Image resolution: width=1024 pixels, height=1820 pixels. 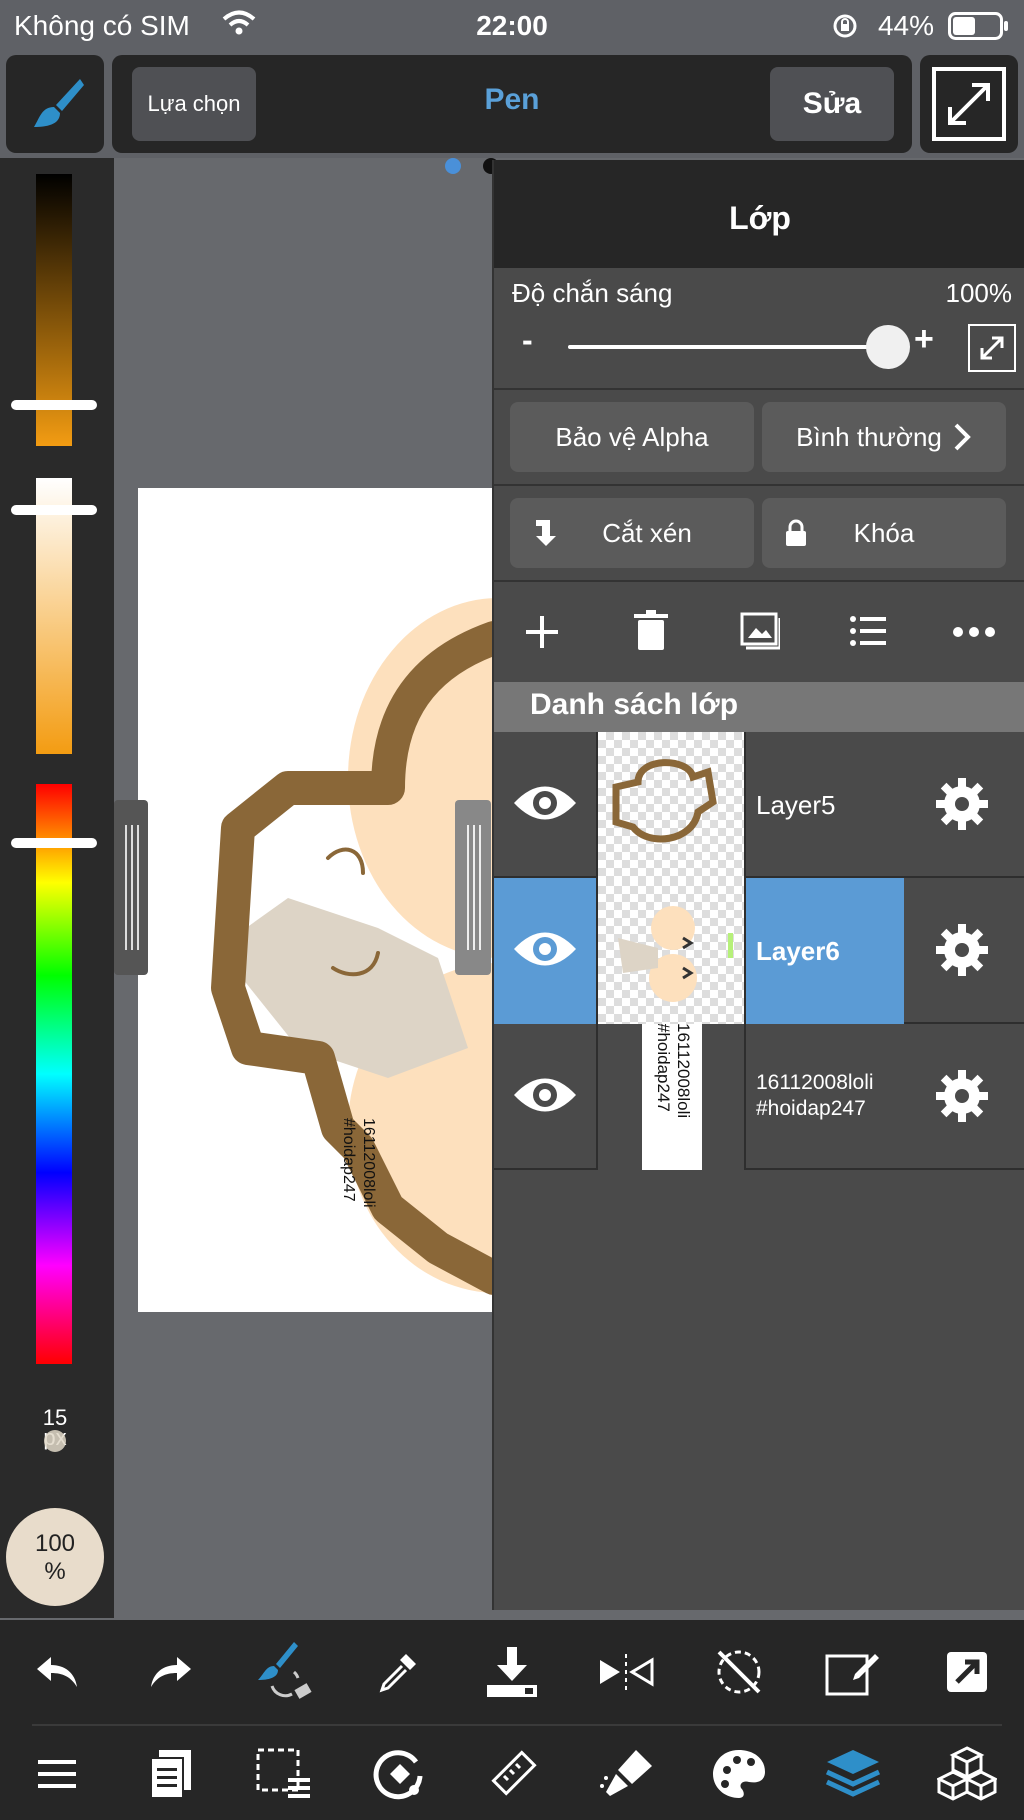 I want to click on selection-icon, so click(x=284, y=1774).